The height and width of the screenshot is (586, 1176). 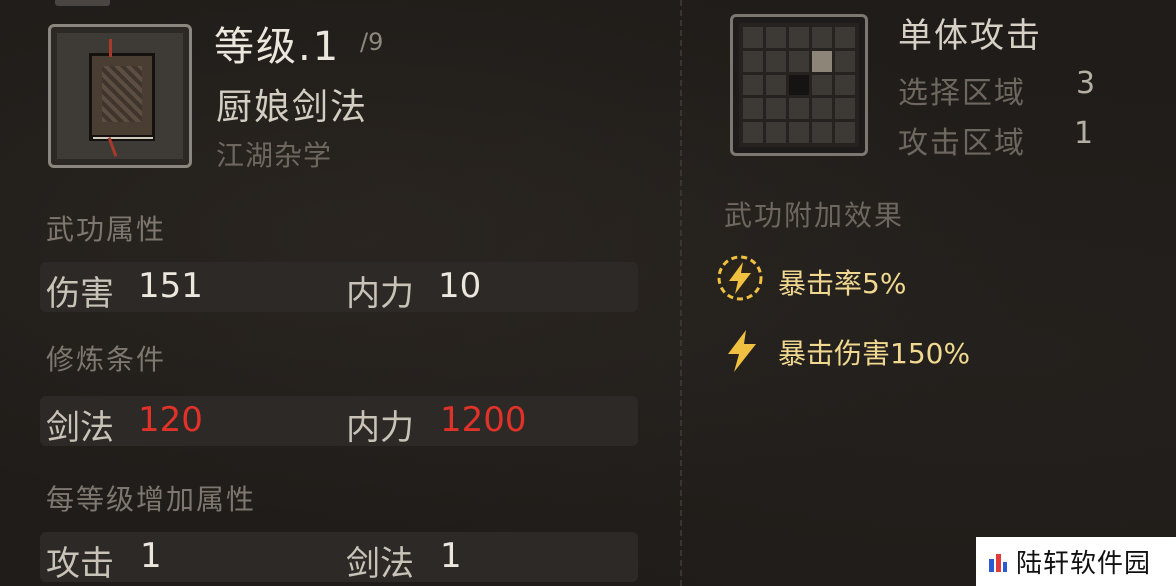 I want to click on watermark: 陆轩软件园, so click(x=1076, y=561).